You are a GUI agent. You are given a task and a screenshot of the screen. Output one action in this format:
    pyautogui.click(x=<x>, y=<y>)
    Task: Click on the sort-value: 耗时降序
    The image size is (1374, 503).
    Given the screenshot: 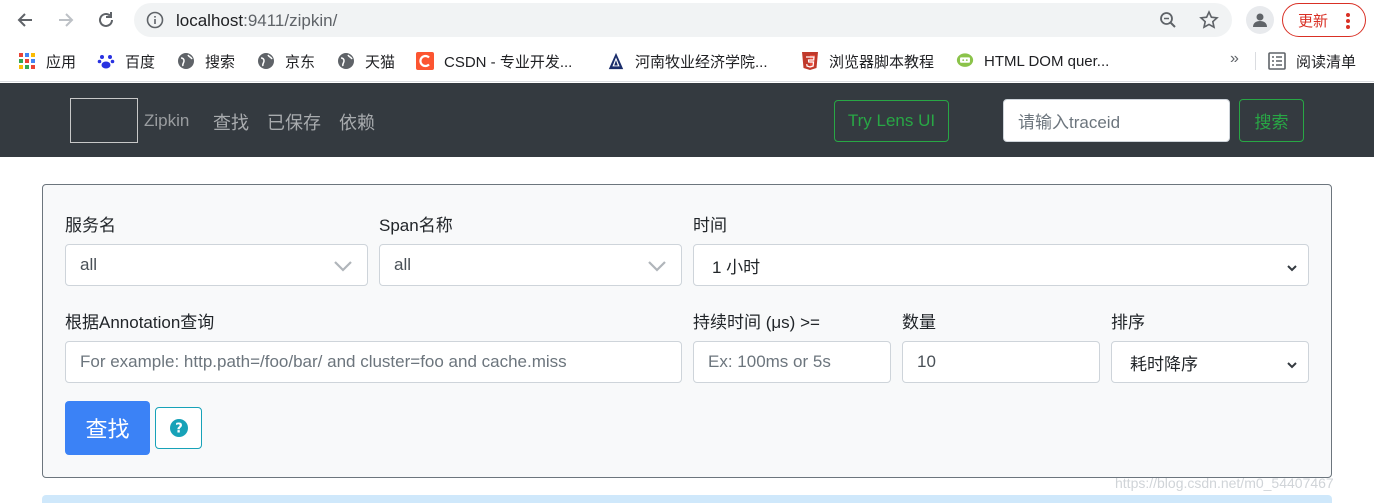 What is the action you would take?
    pyautogui.click(x=1164, y=364)
    